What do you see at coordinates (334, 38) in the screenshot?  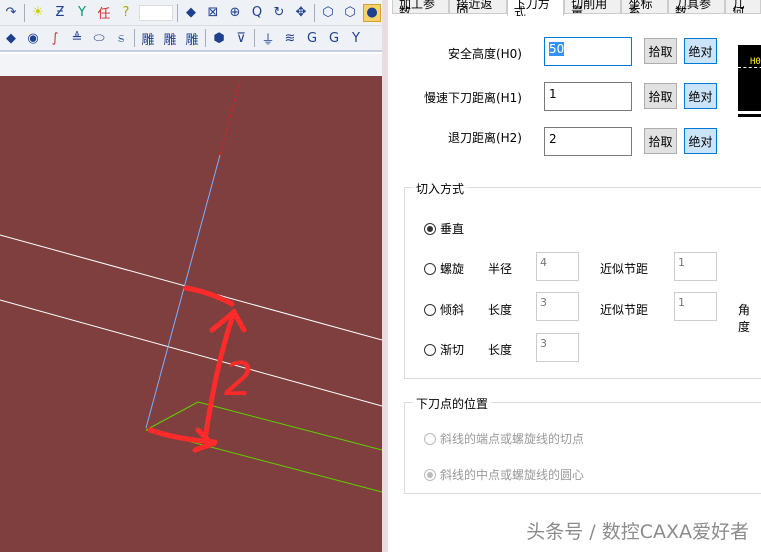 I see `gdrill-icon: G` at bounding box center [334, 38].